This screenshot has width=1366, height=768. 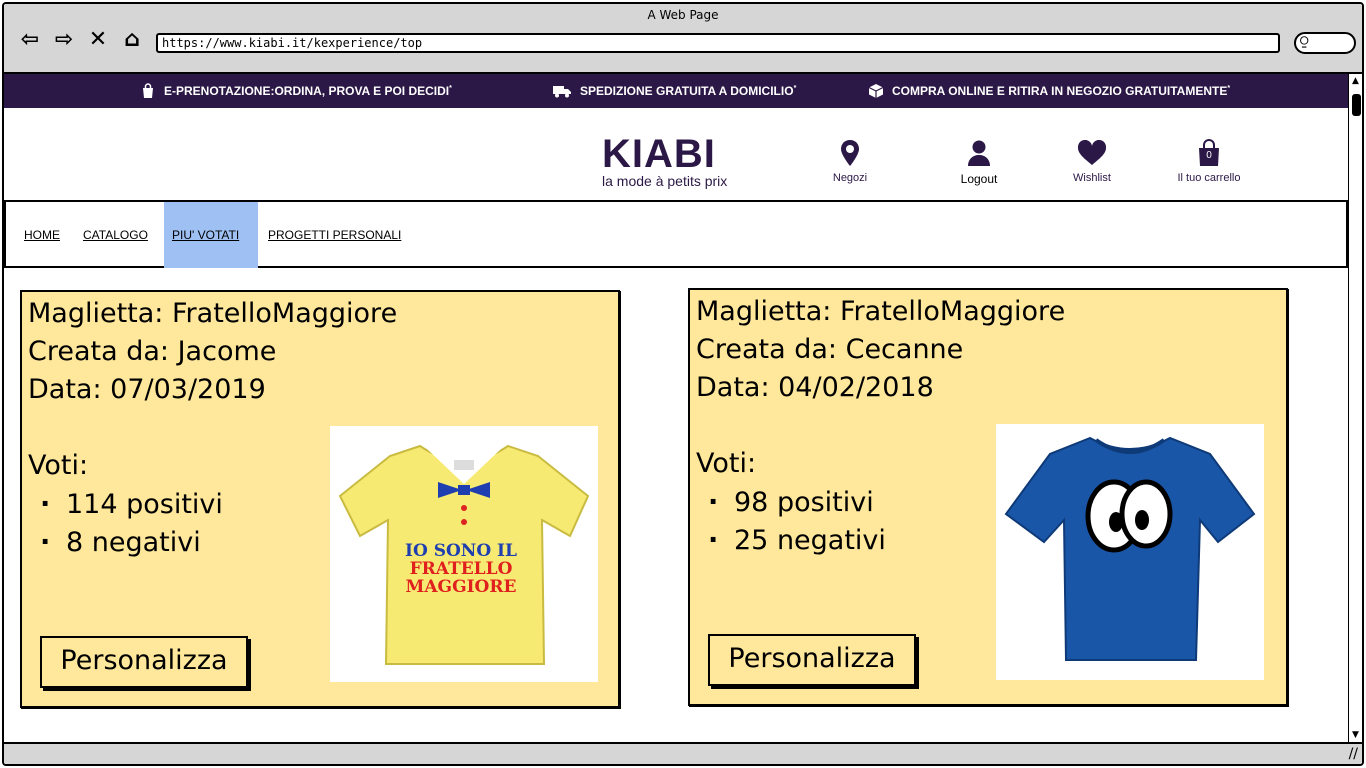 I want to click on promo-pickup-asterisk: *, so click(x=1229, y=88).